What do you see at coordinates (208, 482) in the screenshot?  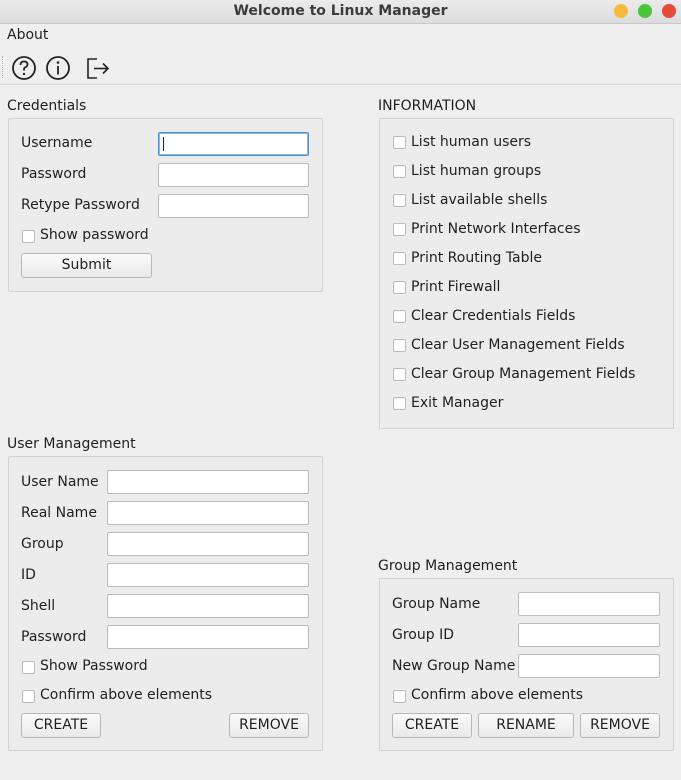 I see `user-name-input` at bounding box center [208, 482].